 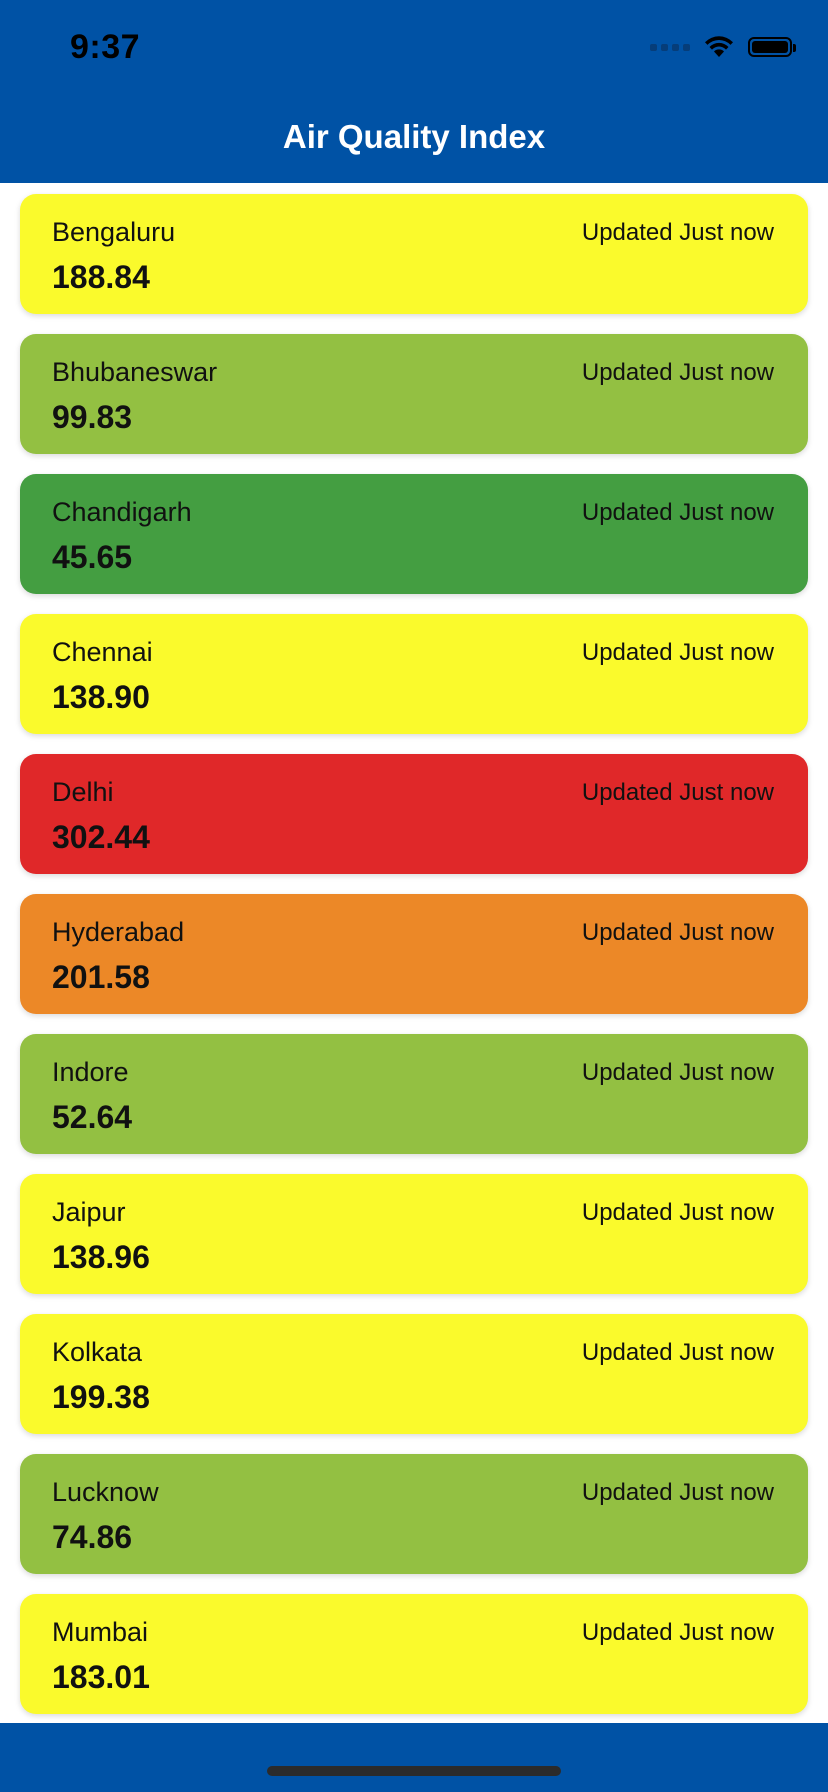 What do you see at coordinates (105, 47) in the screenshot?
I see `status-bar-time: 9:37` at bounding box center [105, 47].